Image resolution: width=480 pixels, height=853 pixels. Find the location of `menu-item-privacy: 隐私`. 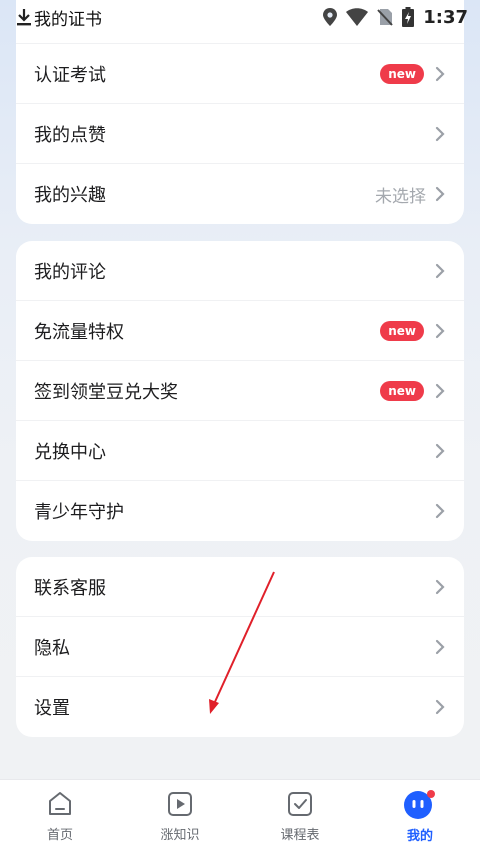

menu-item-privacy: 隐私 is located at coordinates (240, 647).